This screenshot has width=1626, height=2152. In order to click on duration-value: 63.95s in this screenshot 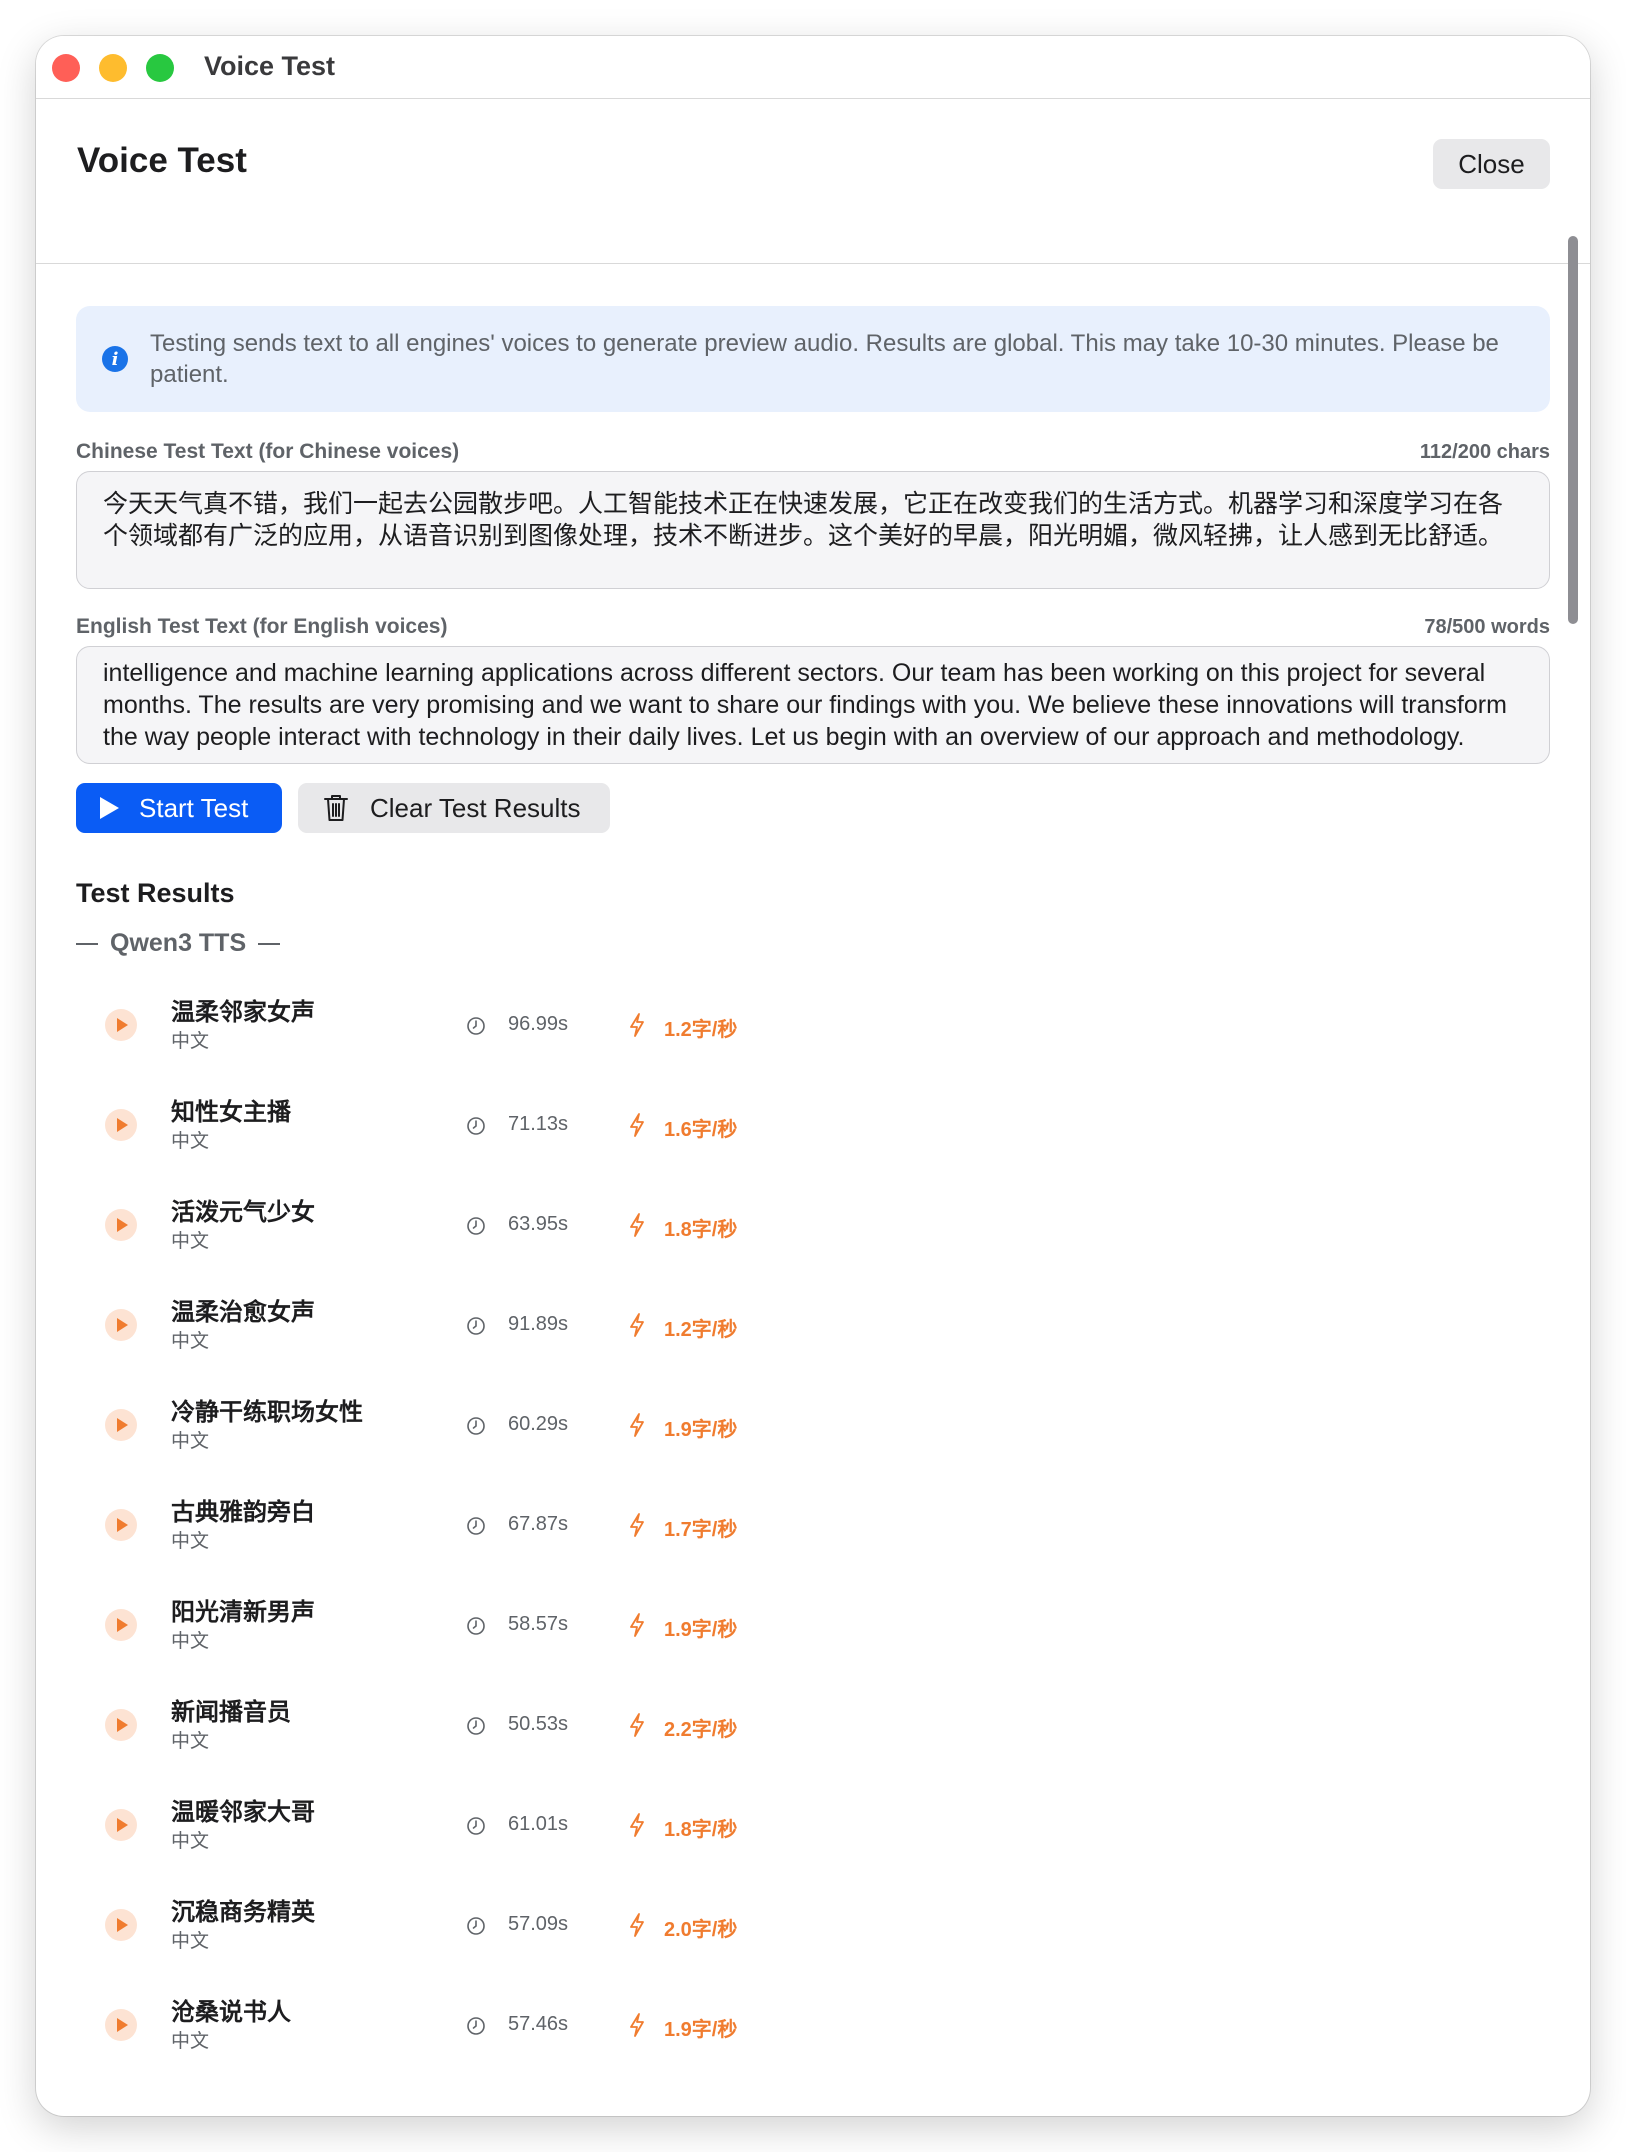, I will do `click(538, 1224)`.